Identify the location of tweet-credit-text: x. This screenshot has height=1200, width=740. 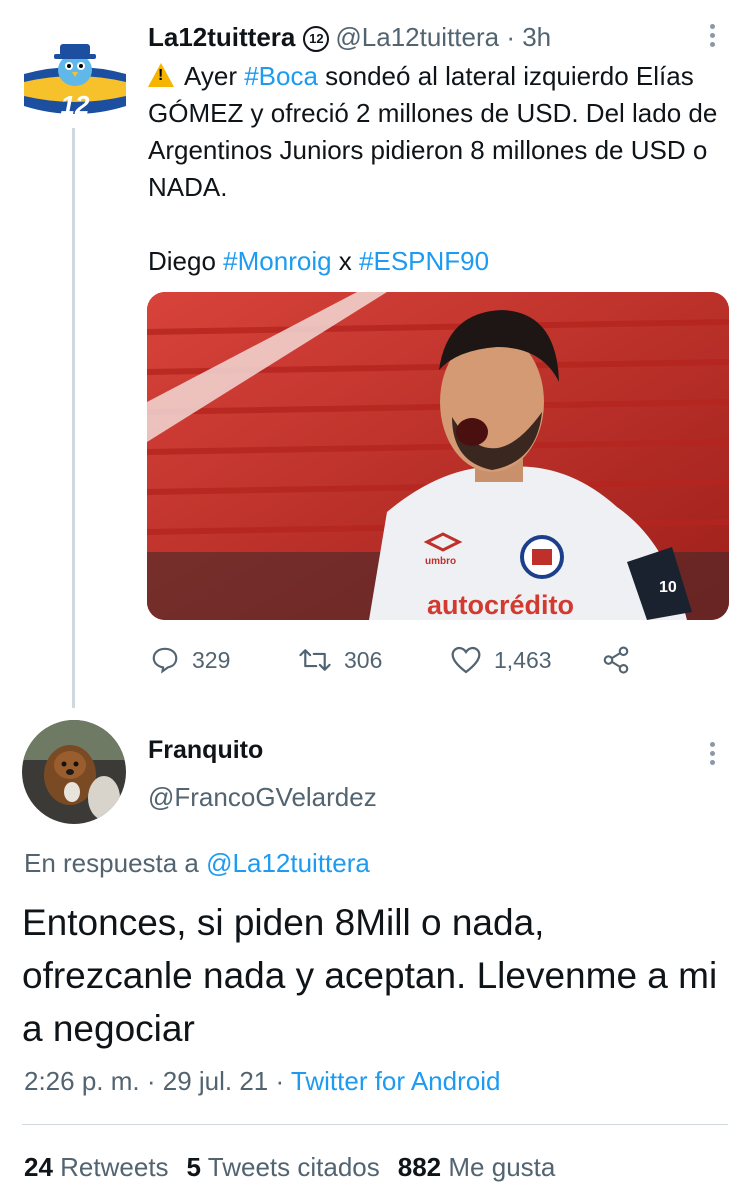
(345, 261).